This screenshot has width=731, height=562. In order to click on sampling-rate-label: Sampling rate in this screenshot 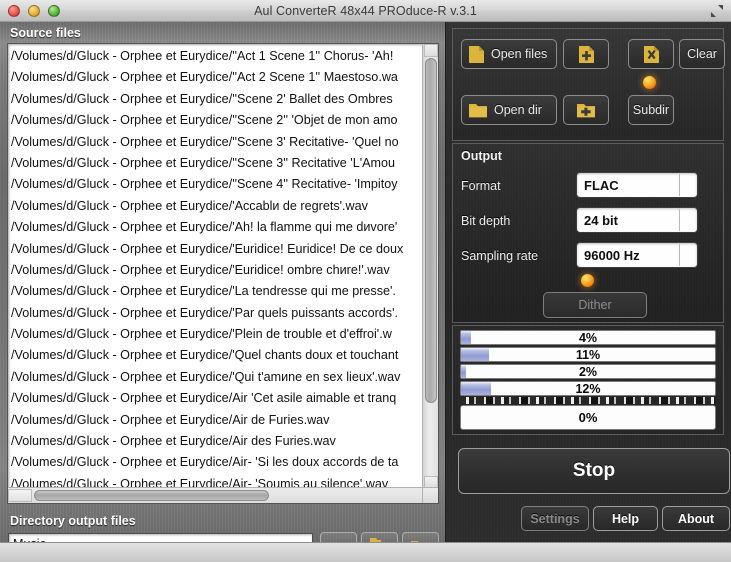, I will do `click(500, 256)`.